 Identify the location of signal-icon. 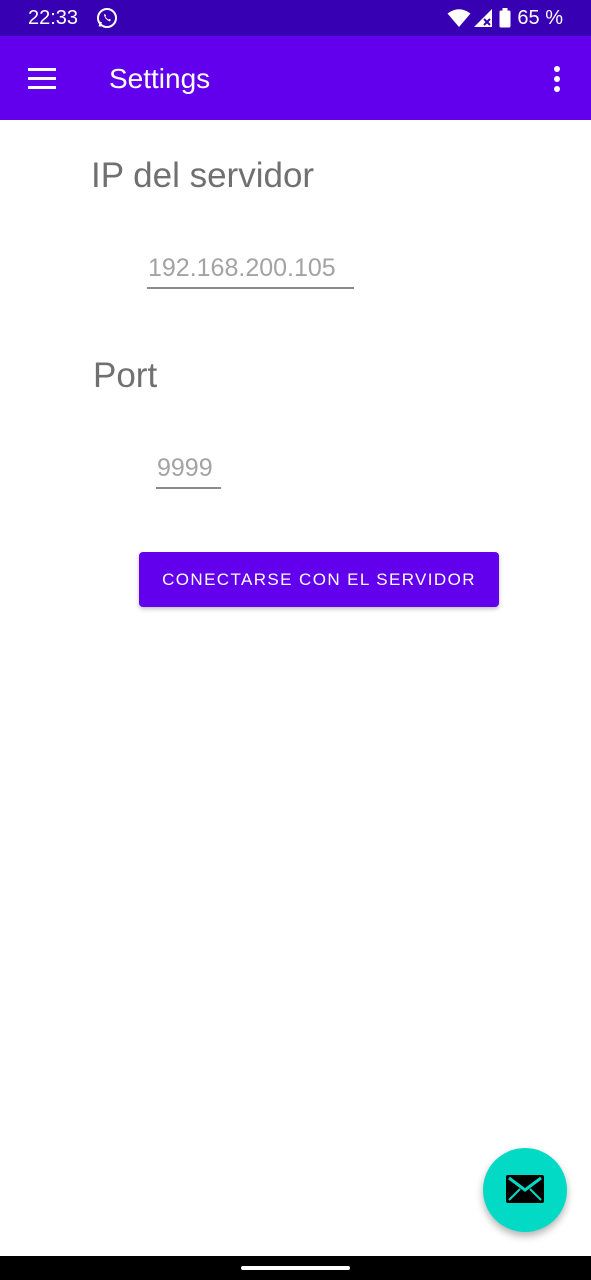
(483, 18).